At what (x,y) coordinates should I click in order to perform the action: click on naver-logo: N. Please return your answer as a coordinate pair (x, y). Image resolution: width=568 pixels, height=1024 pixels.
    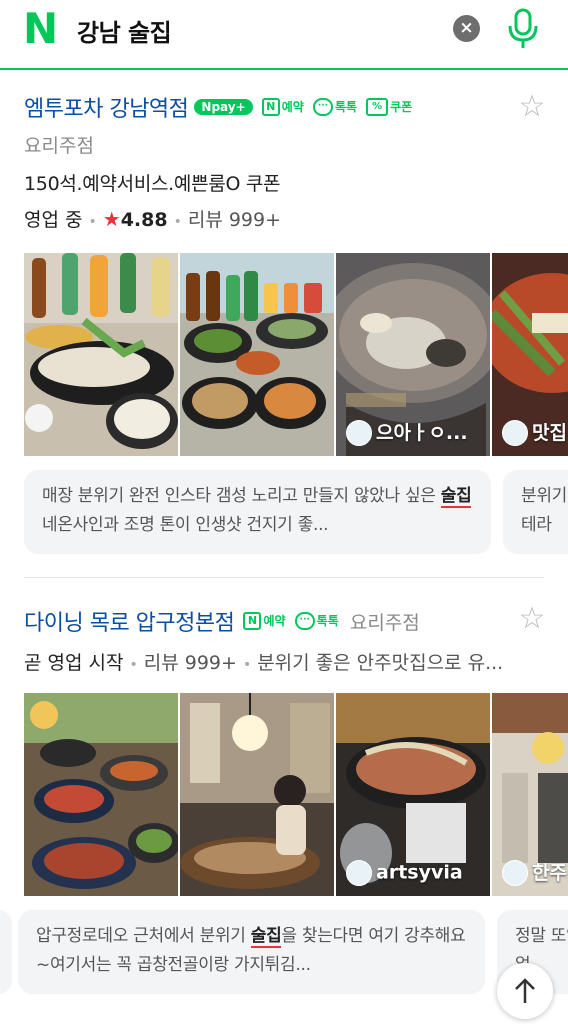
    Looking at the image, I should click on (42, 29).